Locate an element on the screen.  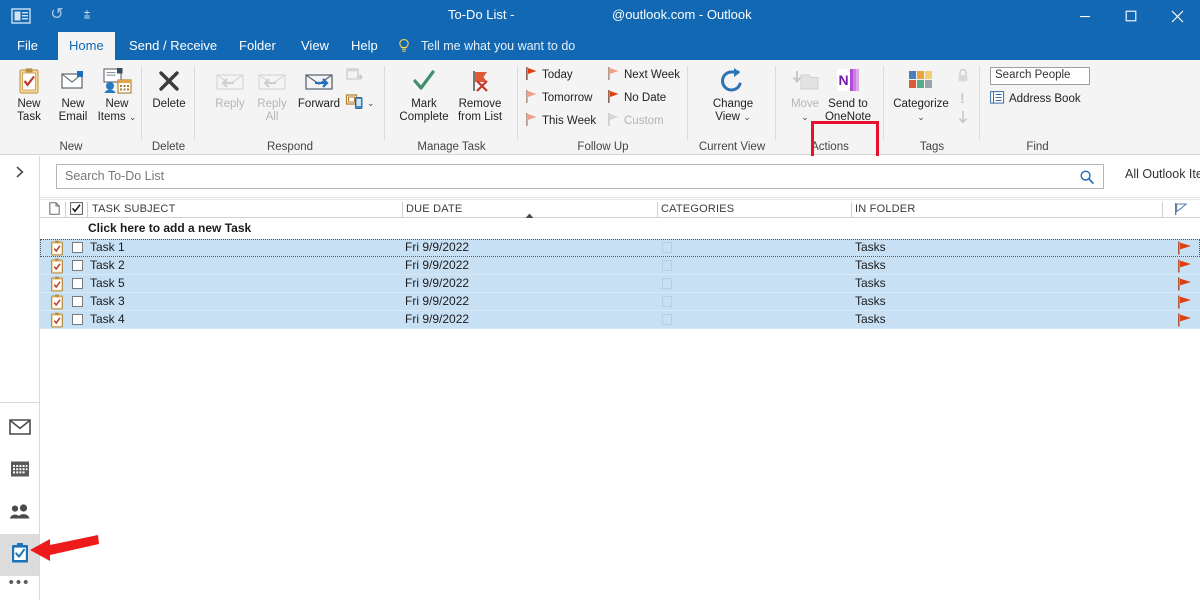
ribbon-group-new: New Task New Email New Items ⌄ New is located at coordinates (71, 107).